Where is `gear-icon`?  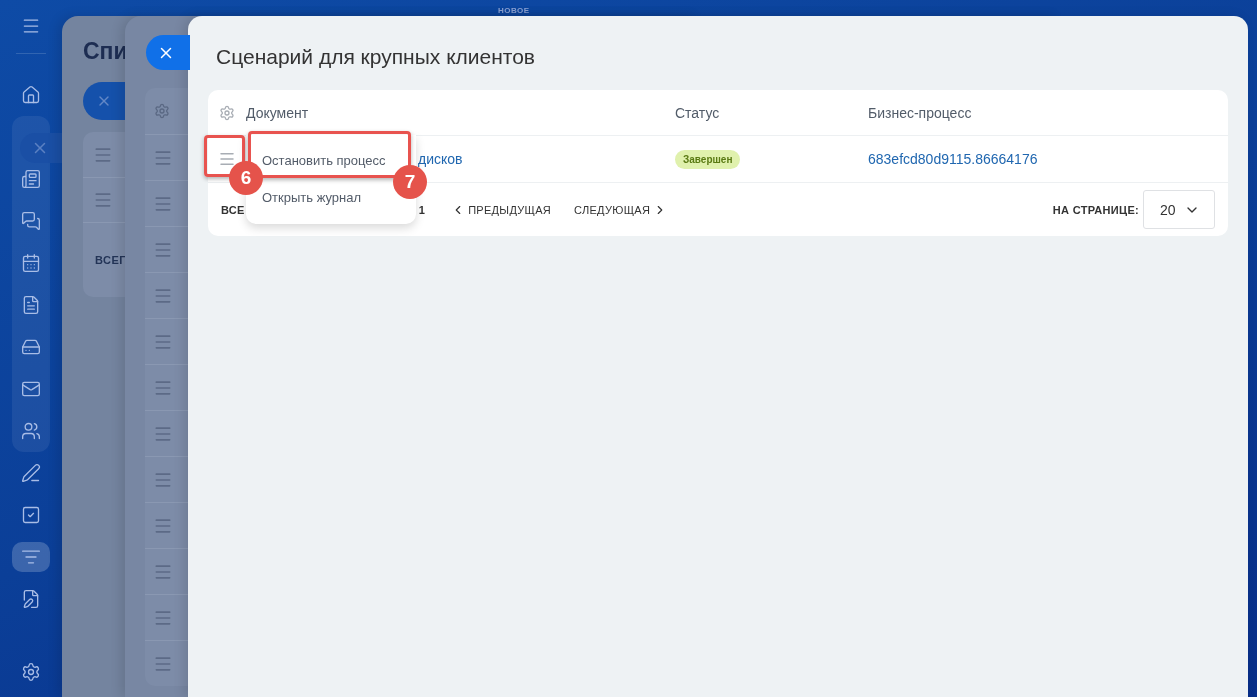 gear-icon is located at coordinates (162, 111).